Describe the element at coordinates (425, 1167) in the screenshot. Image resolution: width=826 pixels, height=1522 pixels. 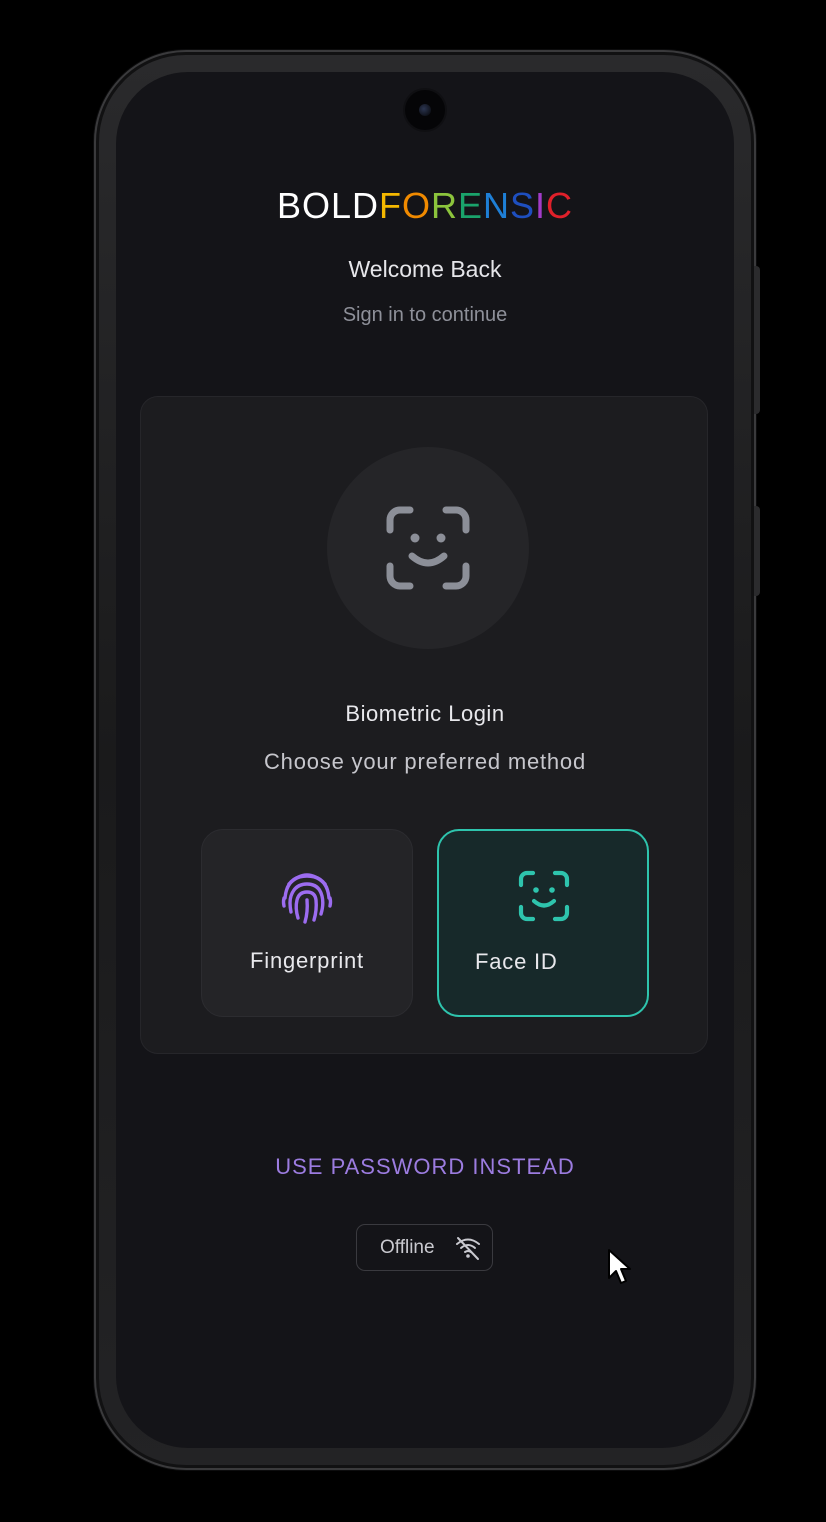
I see `use-password-link: USE PASSWORD INSTEAD` at that location.